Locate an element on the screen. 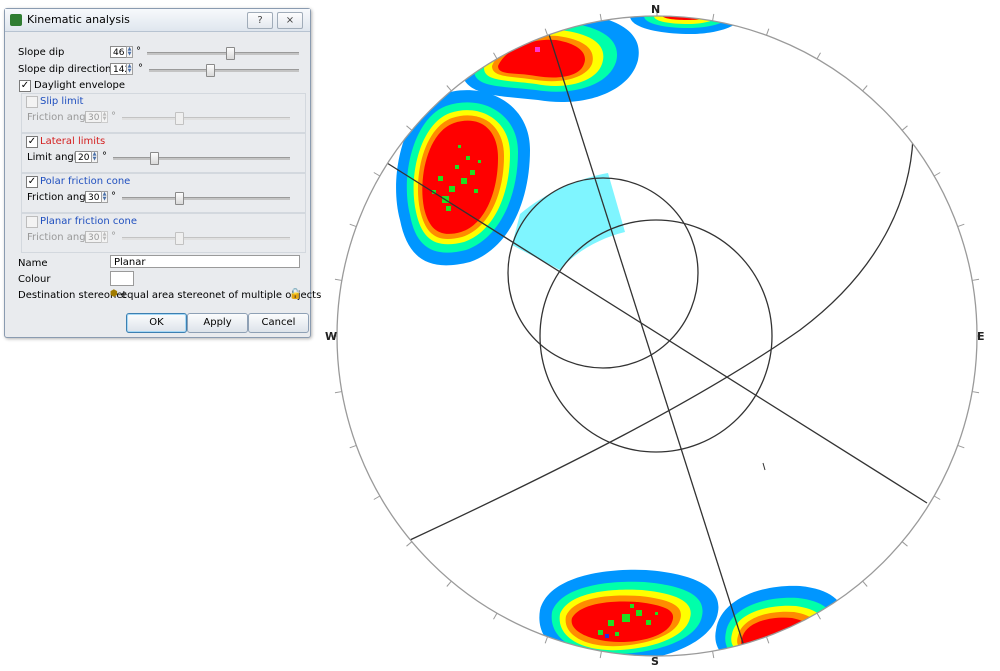  slope-dip-direction-slider-thumb is located at coordinates (210, 70).